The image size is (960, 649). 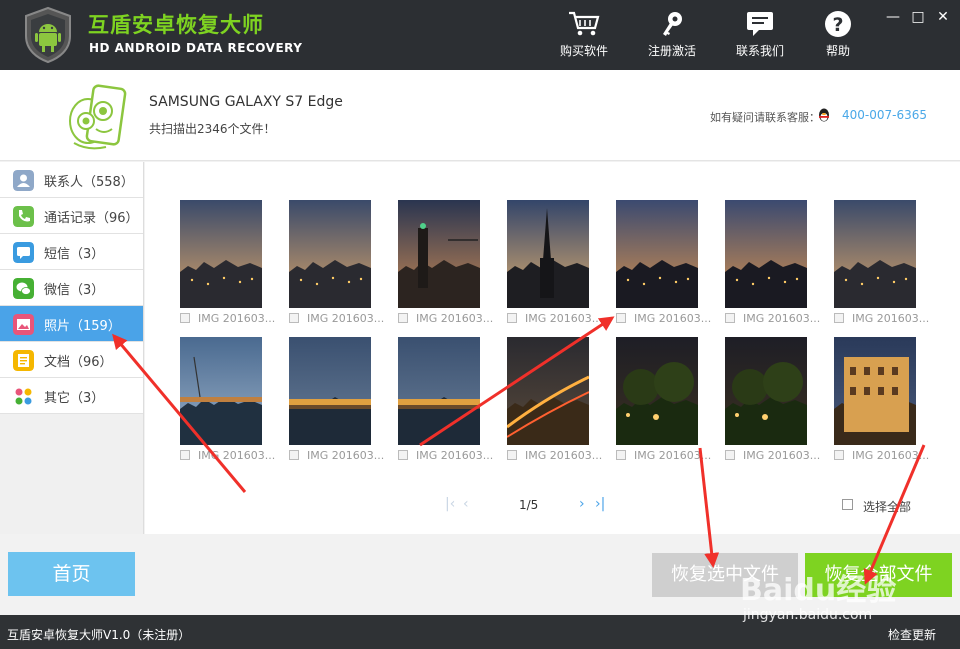 What do you see at coordinates (78, 362) in the screenshot?
I see `category-label: 文档（96）` at bounding box center [78, 362].